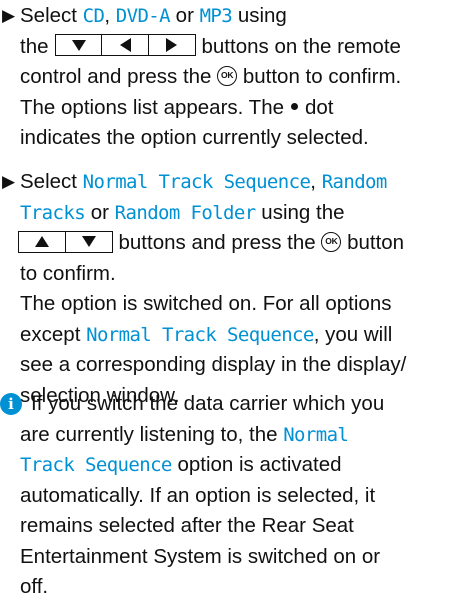 The height and width of the screenshot is (616, 463). I want to click on step1-text-select: Select, so click(51, 15).